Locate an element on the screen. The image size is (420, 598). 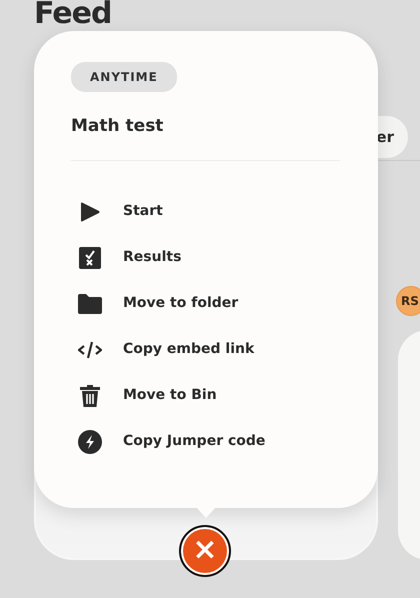
close-button: × is located at coordinates (205, 551).